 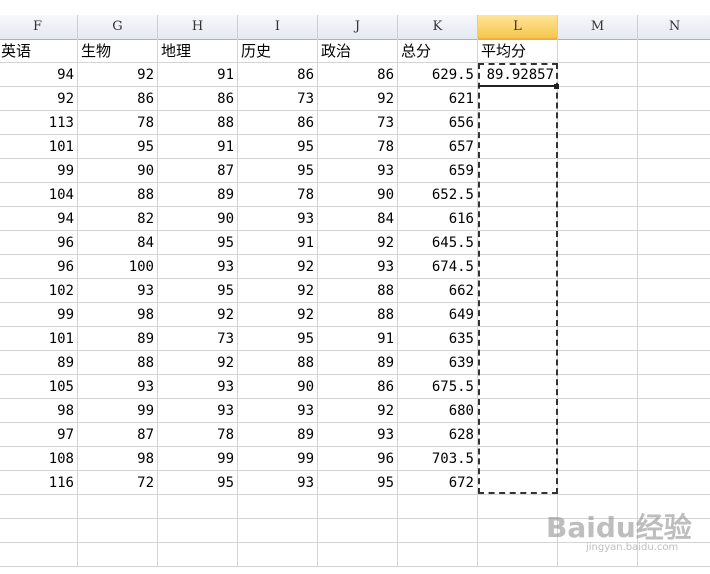 I want to click on column-header-l: L, so click(x=518, y=27).